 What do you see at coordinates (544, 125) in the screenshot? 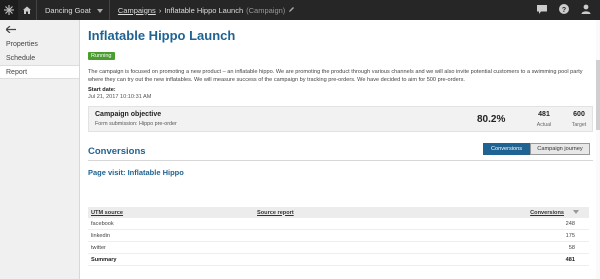
I see `actual-label: Actual` at bounding box center [544, 125].